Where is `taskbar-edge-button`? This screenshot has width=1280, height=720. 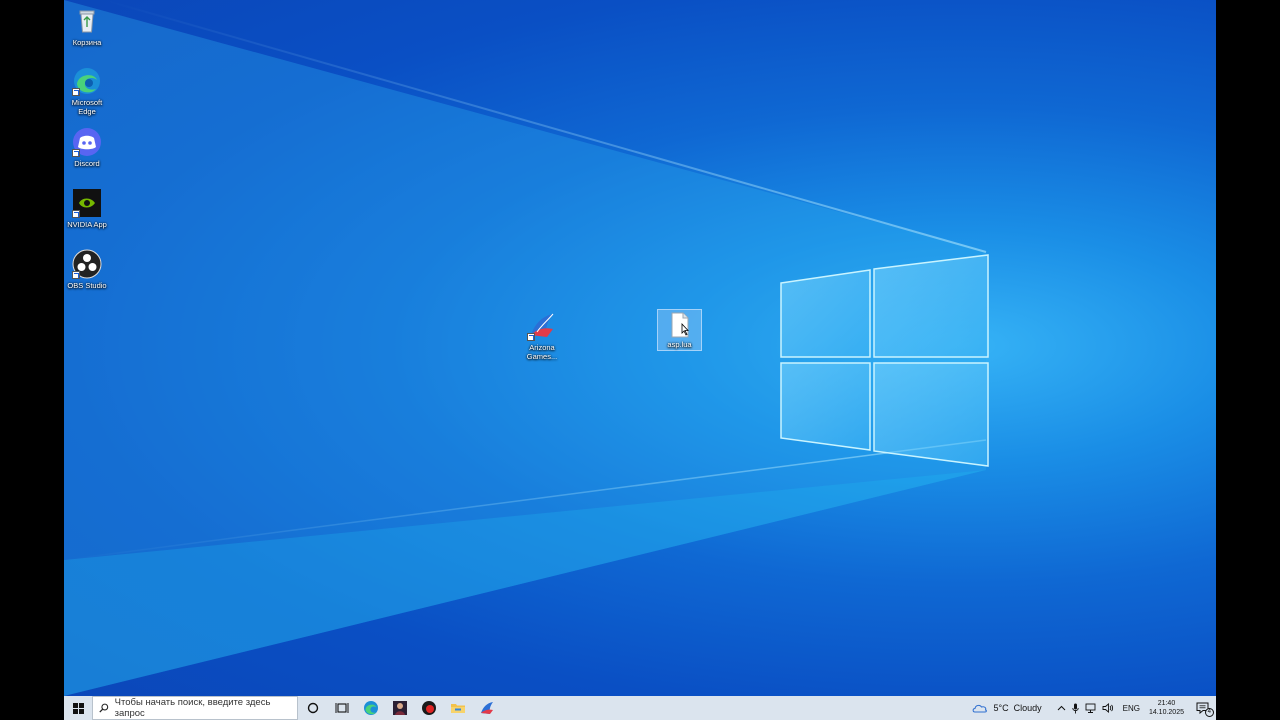 taskbar-edge-button is located at coordinates (370, 708).